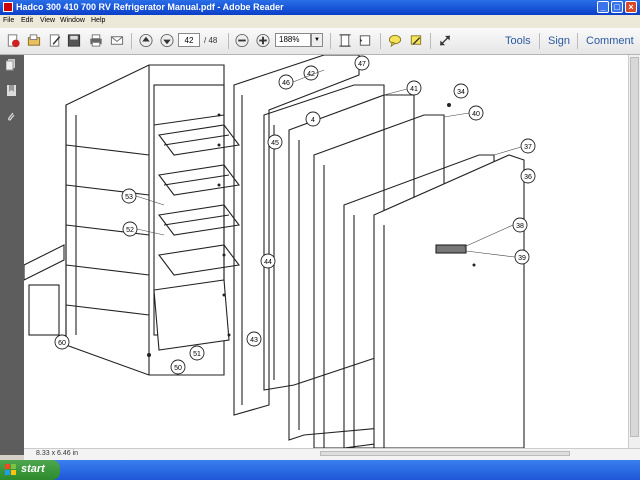 This screenshot has height=480, width=640. Describe the element at coordinates (13, 40) in the screenshot. I see `create-pdf-icon` at that location.